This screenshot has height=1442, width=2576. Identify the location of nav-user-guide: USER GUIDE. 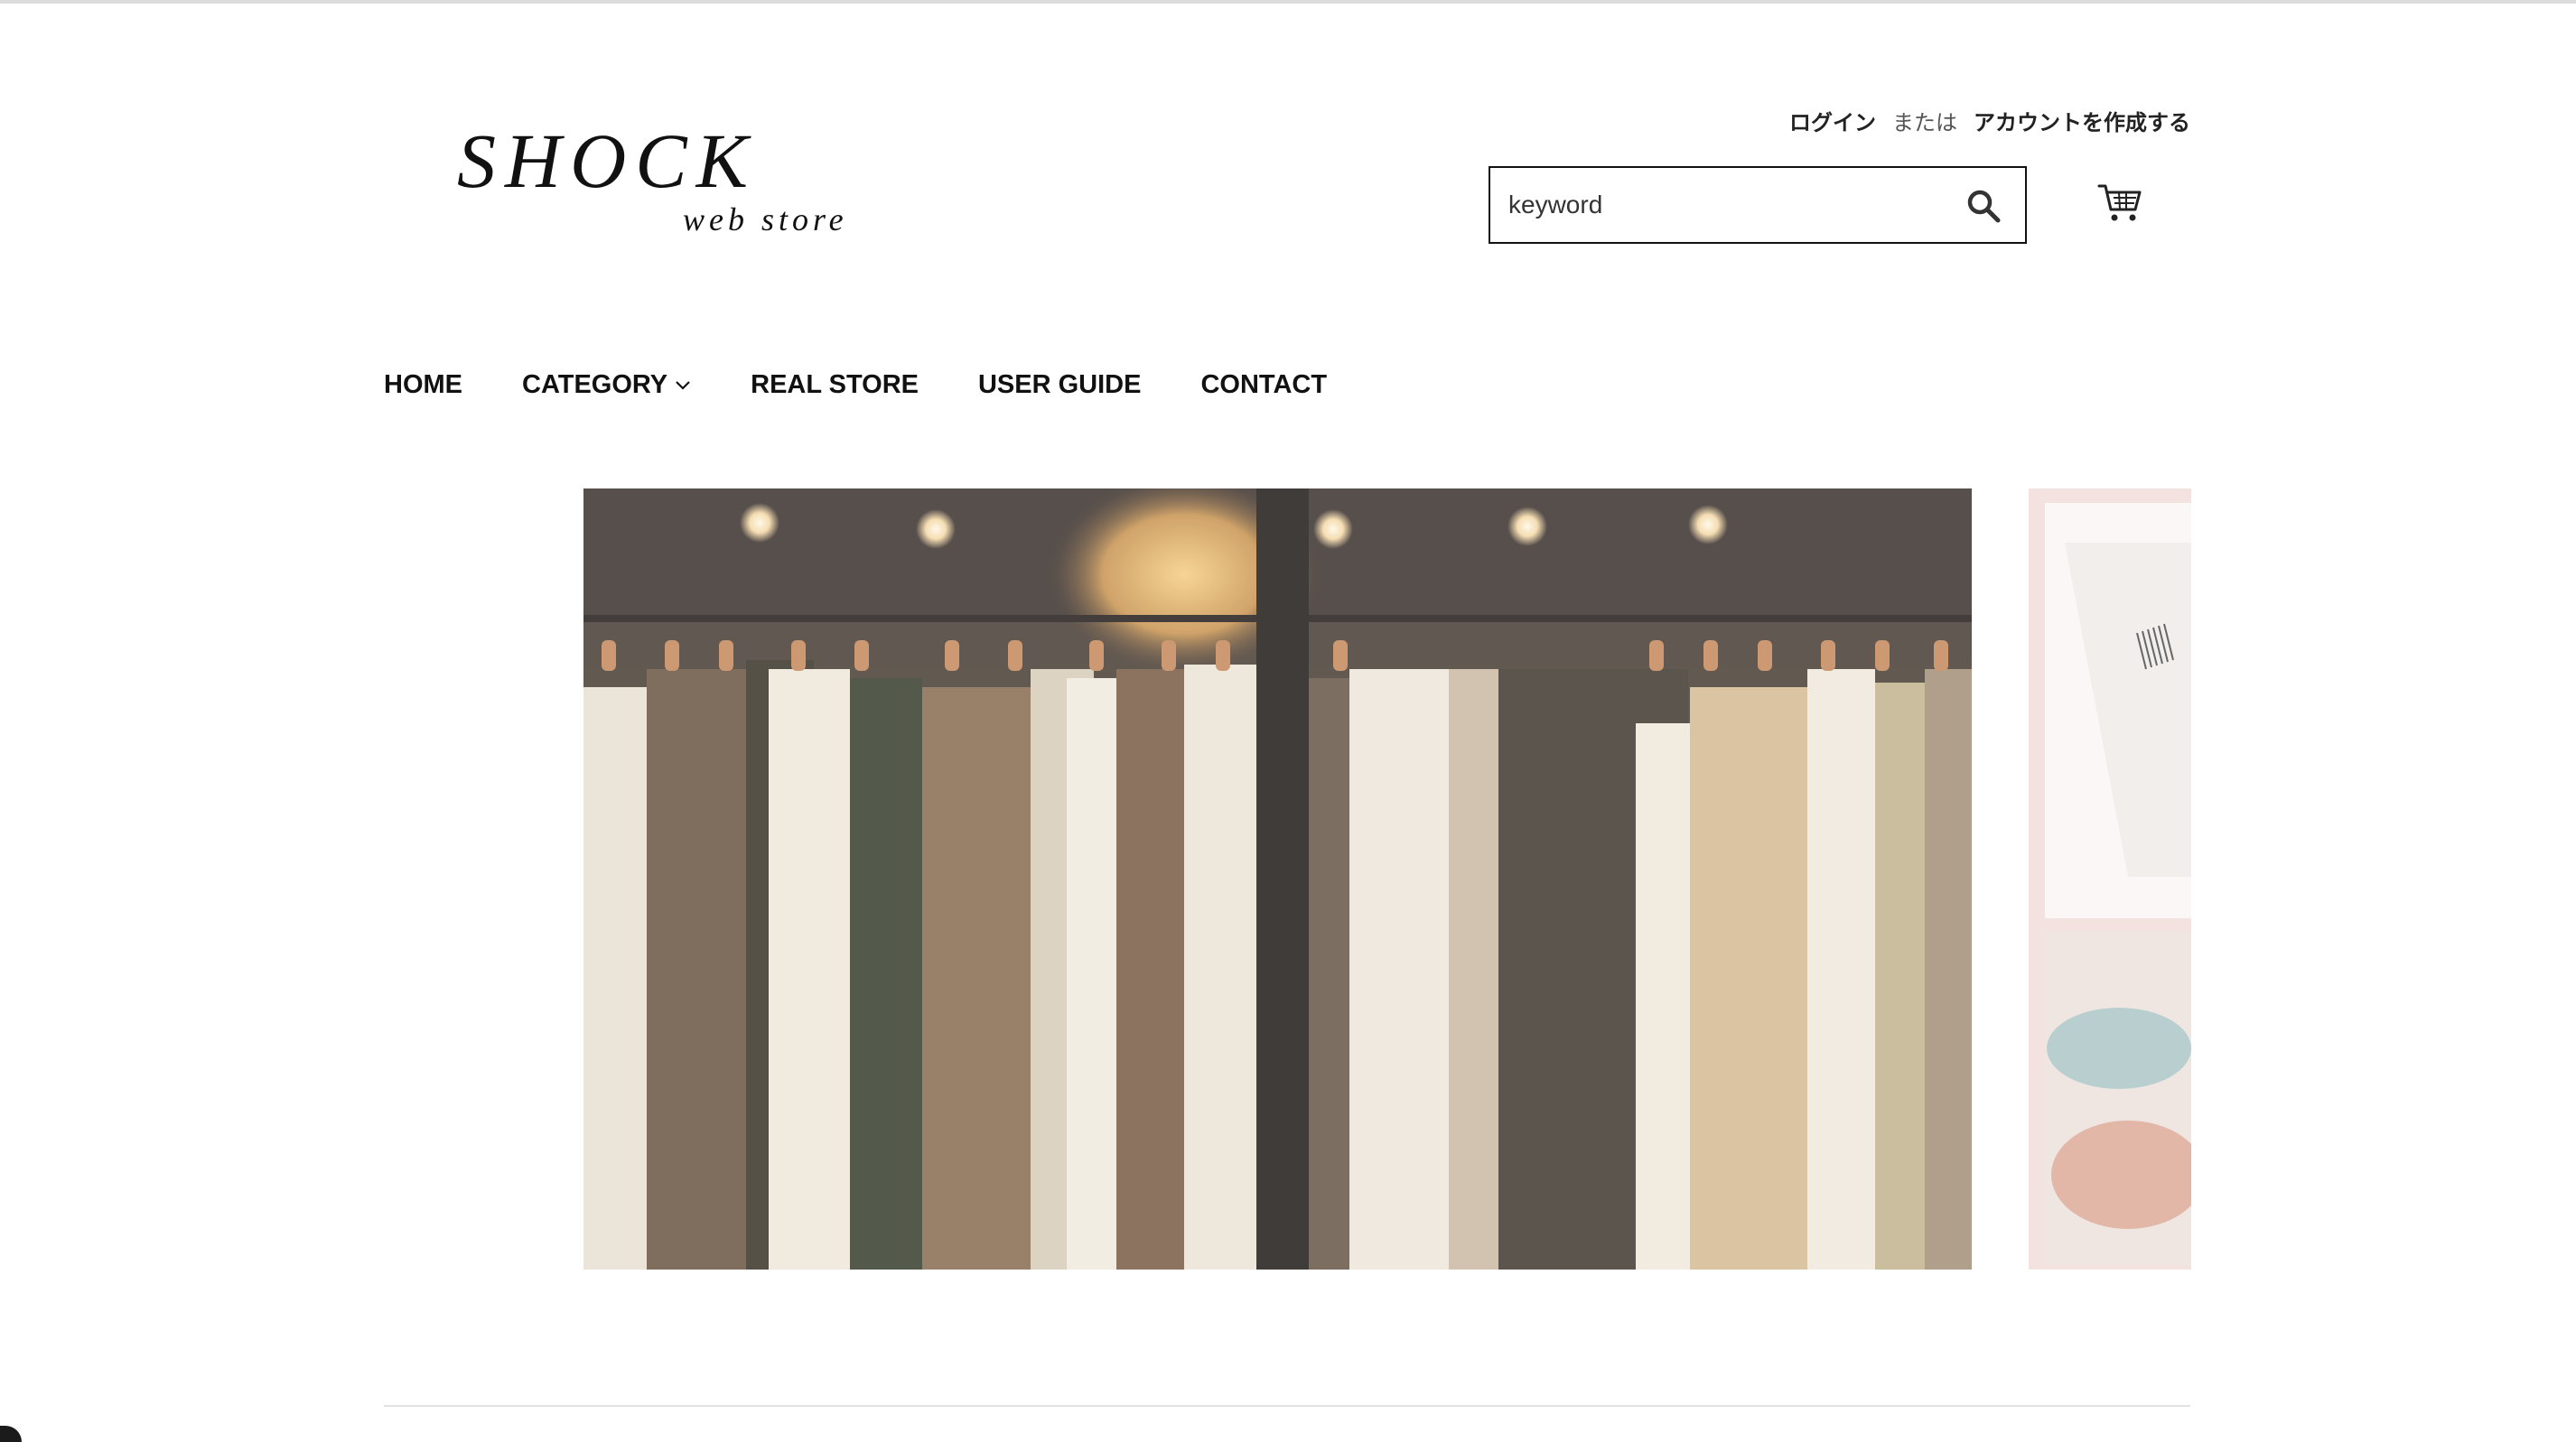
(1059, 385).